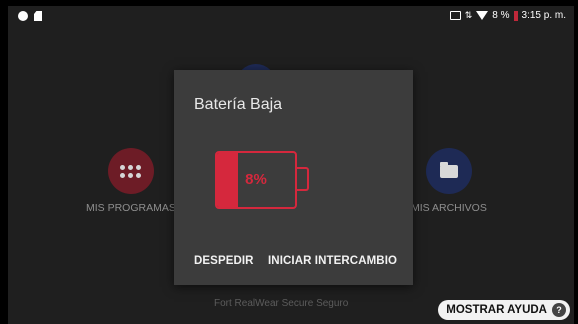 The image size is (578, 324). What do you see at coordinates (501, 15) in the screenshot?
I see `battery-percent: 8 %` at bounding box center [501, 15].